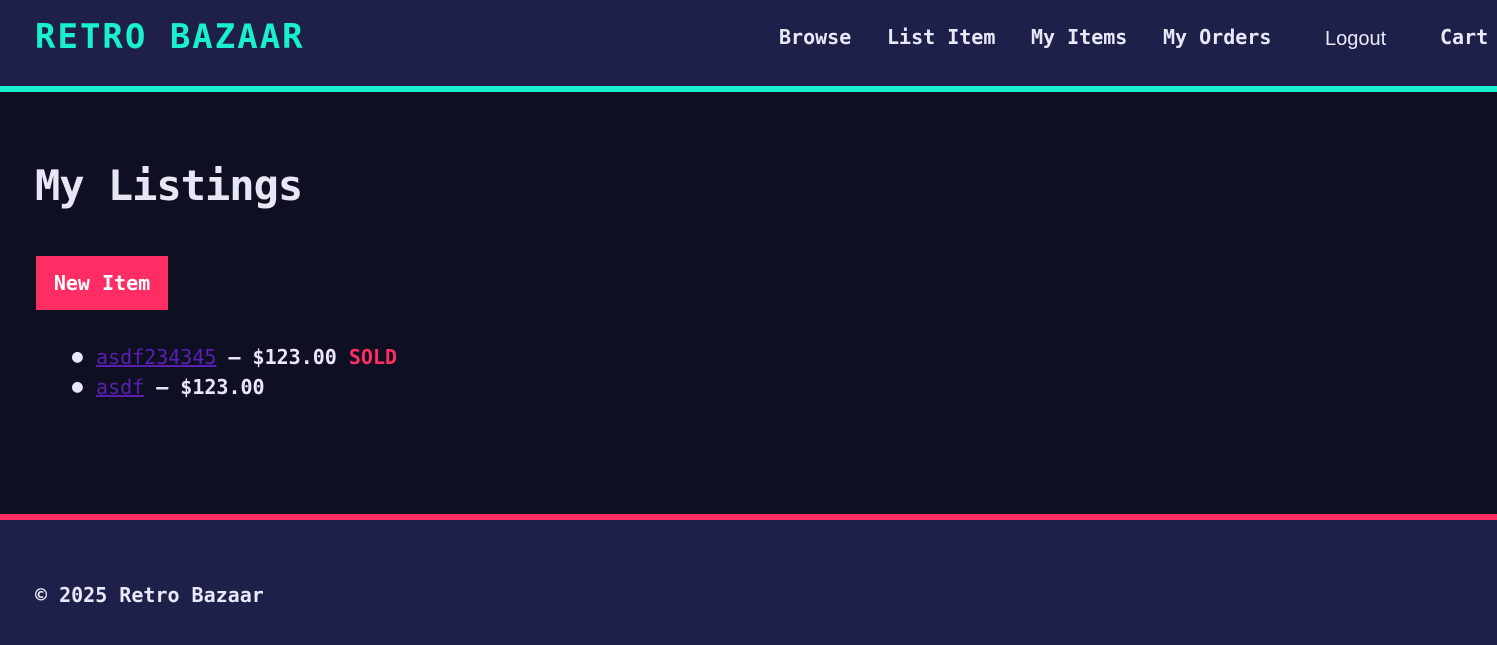 The image size is (1497, 645). Describe the element at coordinates (1355, 39) in the screenshot. I see `logout-button: Logout` at that location.